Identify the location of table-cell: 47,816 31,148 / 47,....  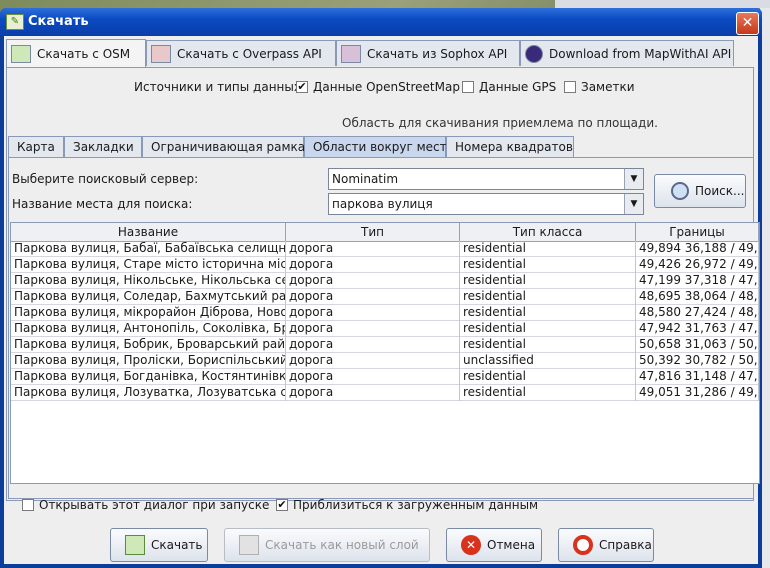
(697, 377).